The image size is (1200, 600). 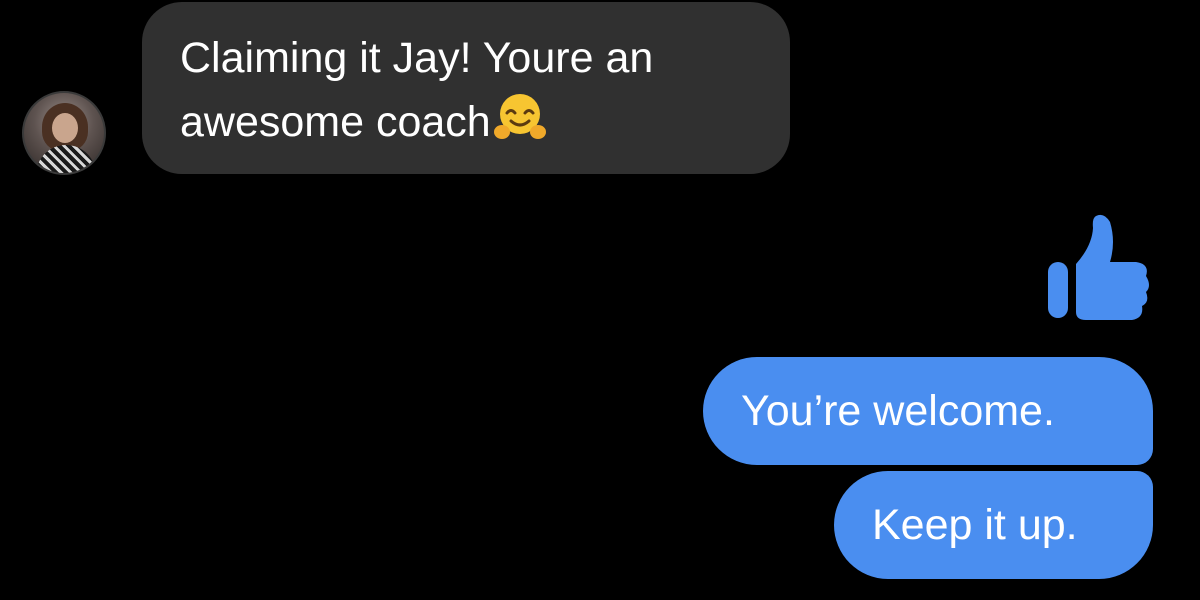 I want to click on avatar-body, so click(x=66, y=159).